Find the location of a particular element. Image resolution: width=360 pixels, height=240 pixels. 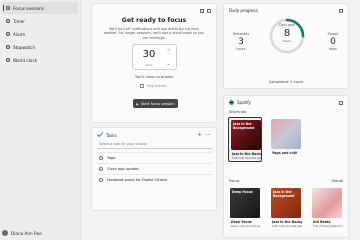

streak-unit: days is located at coordinates (333, 49).